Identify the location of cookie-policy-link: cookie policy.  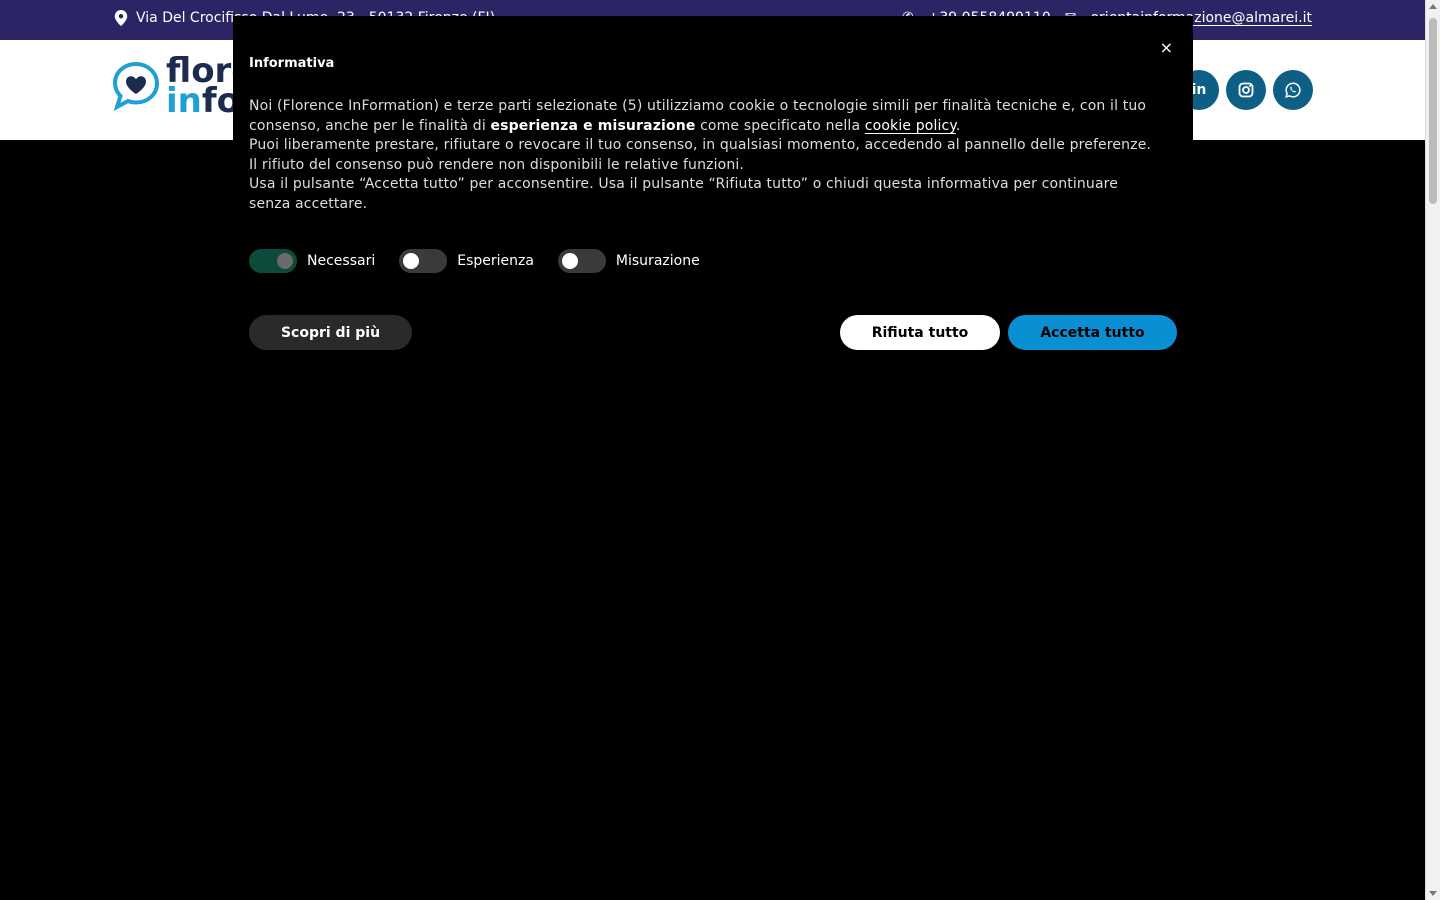
(910, 126).